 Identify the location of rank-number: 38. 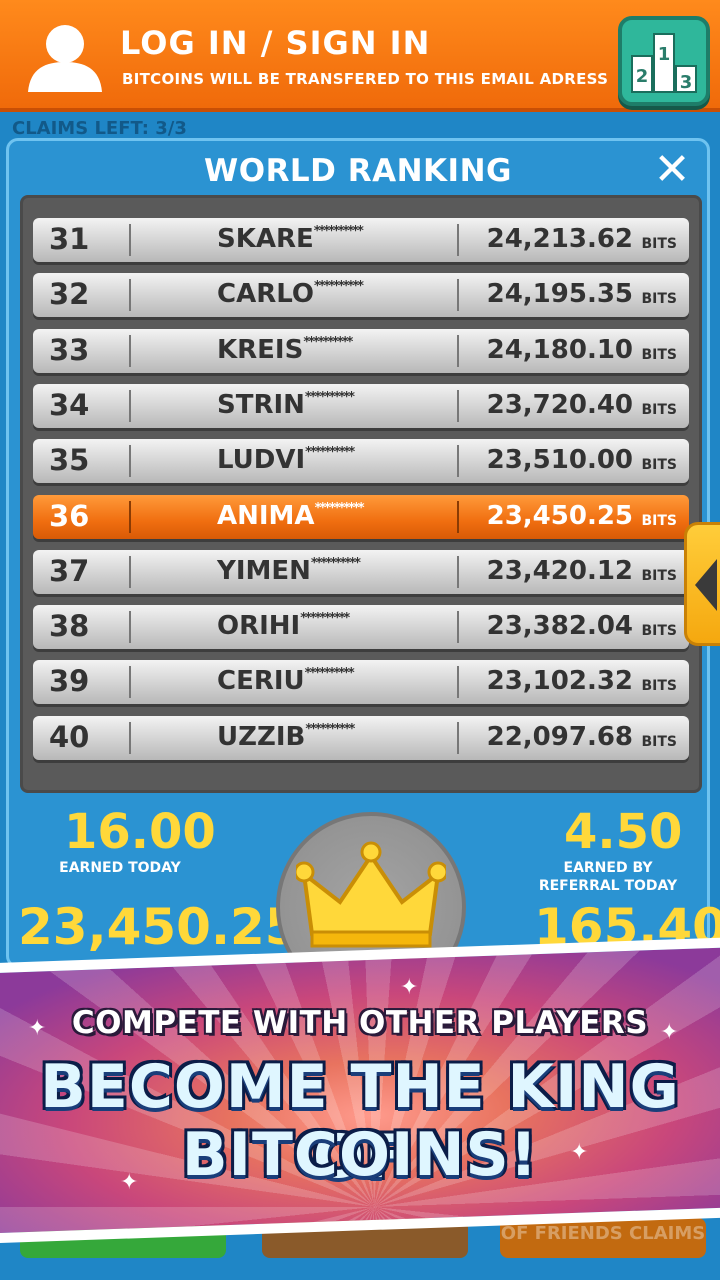
(69, 626).